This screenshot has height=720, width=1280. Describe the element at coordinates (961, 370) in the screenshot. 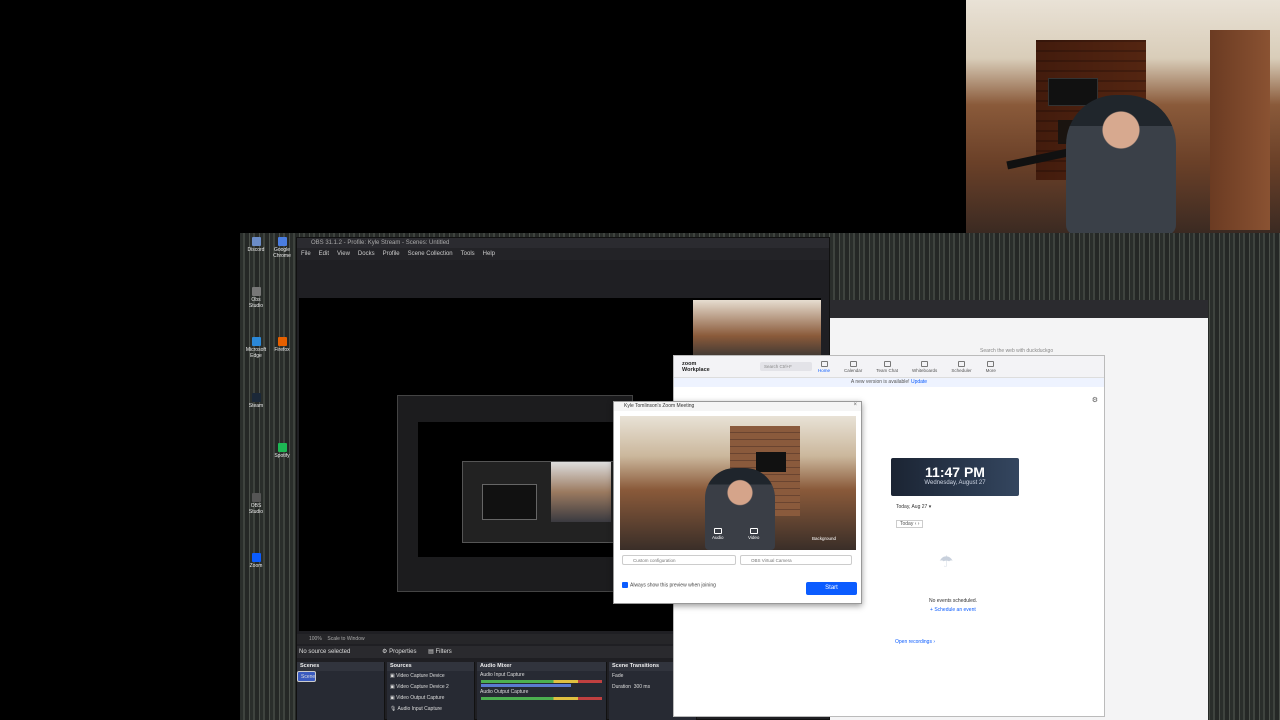

I see `nav-scheduler-label: Scheduler` at that location.